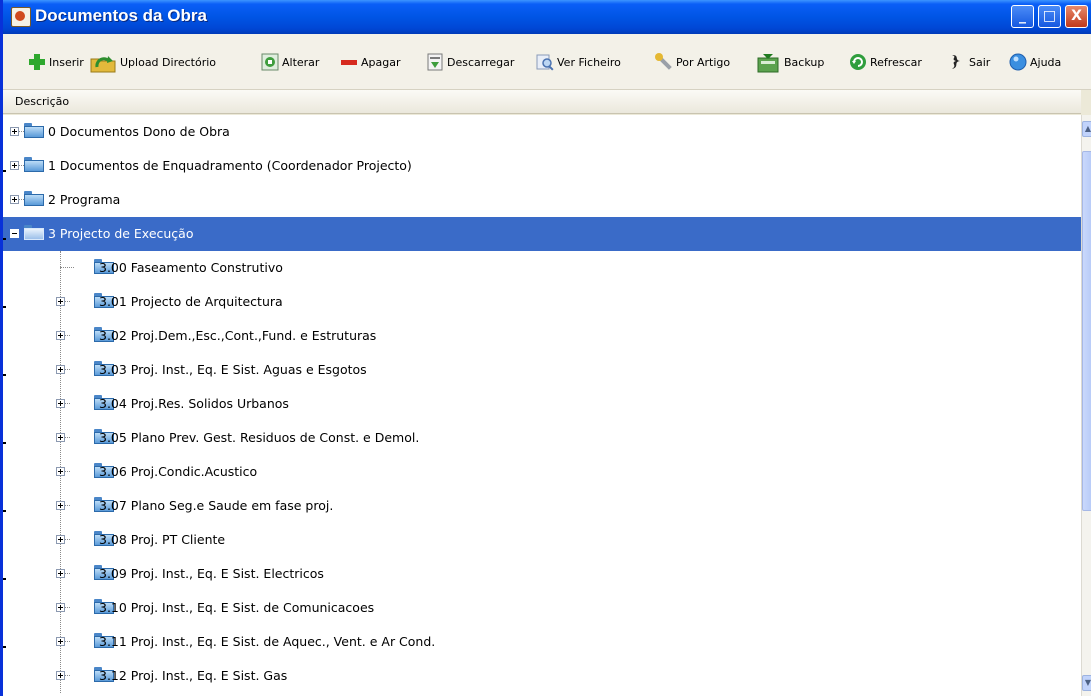 This screenshot has height=696, width=1091. I want to click on scrollbar-thumb, so click(1086, 331).